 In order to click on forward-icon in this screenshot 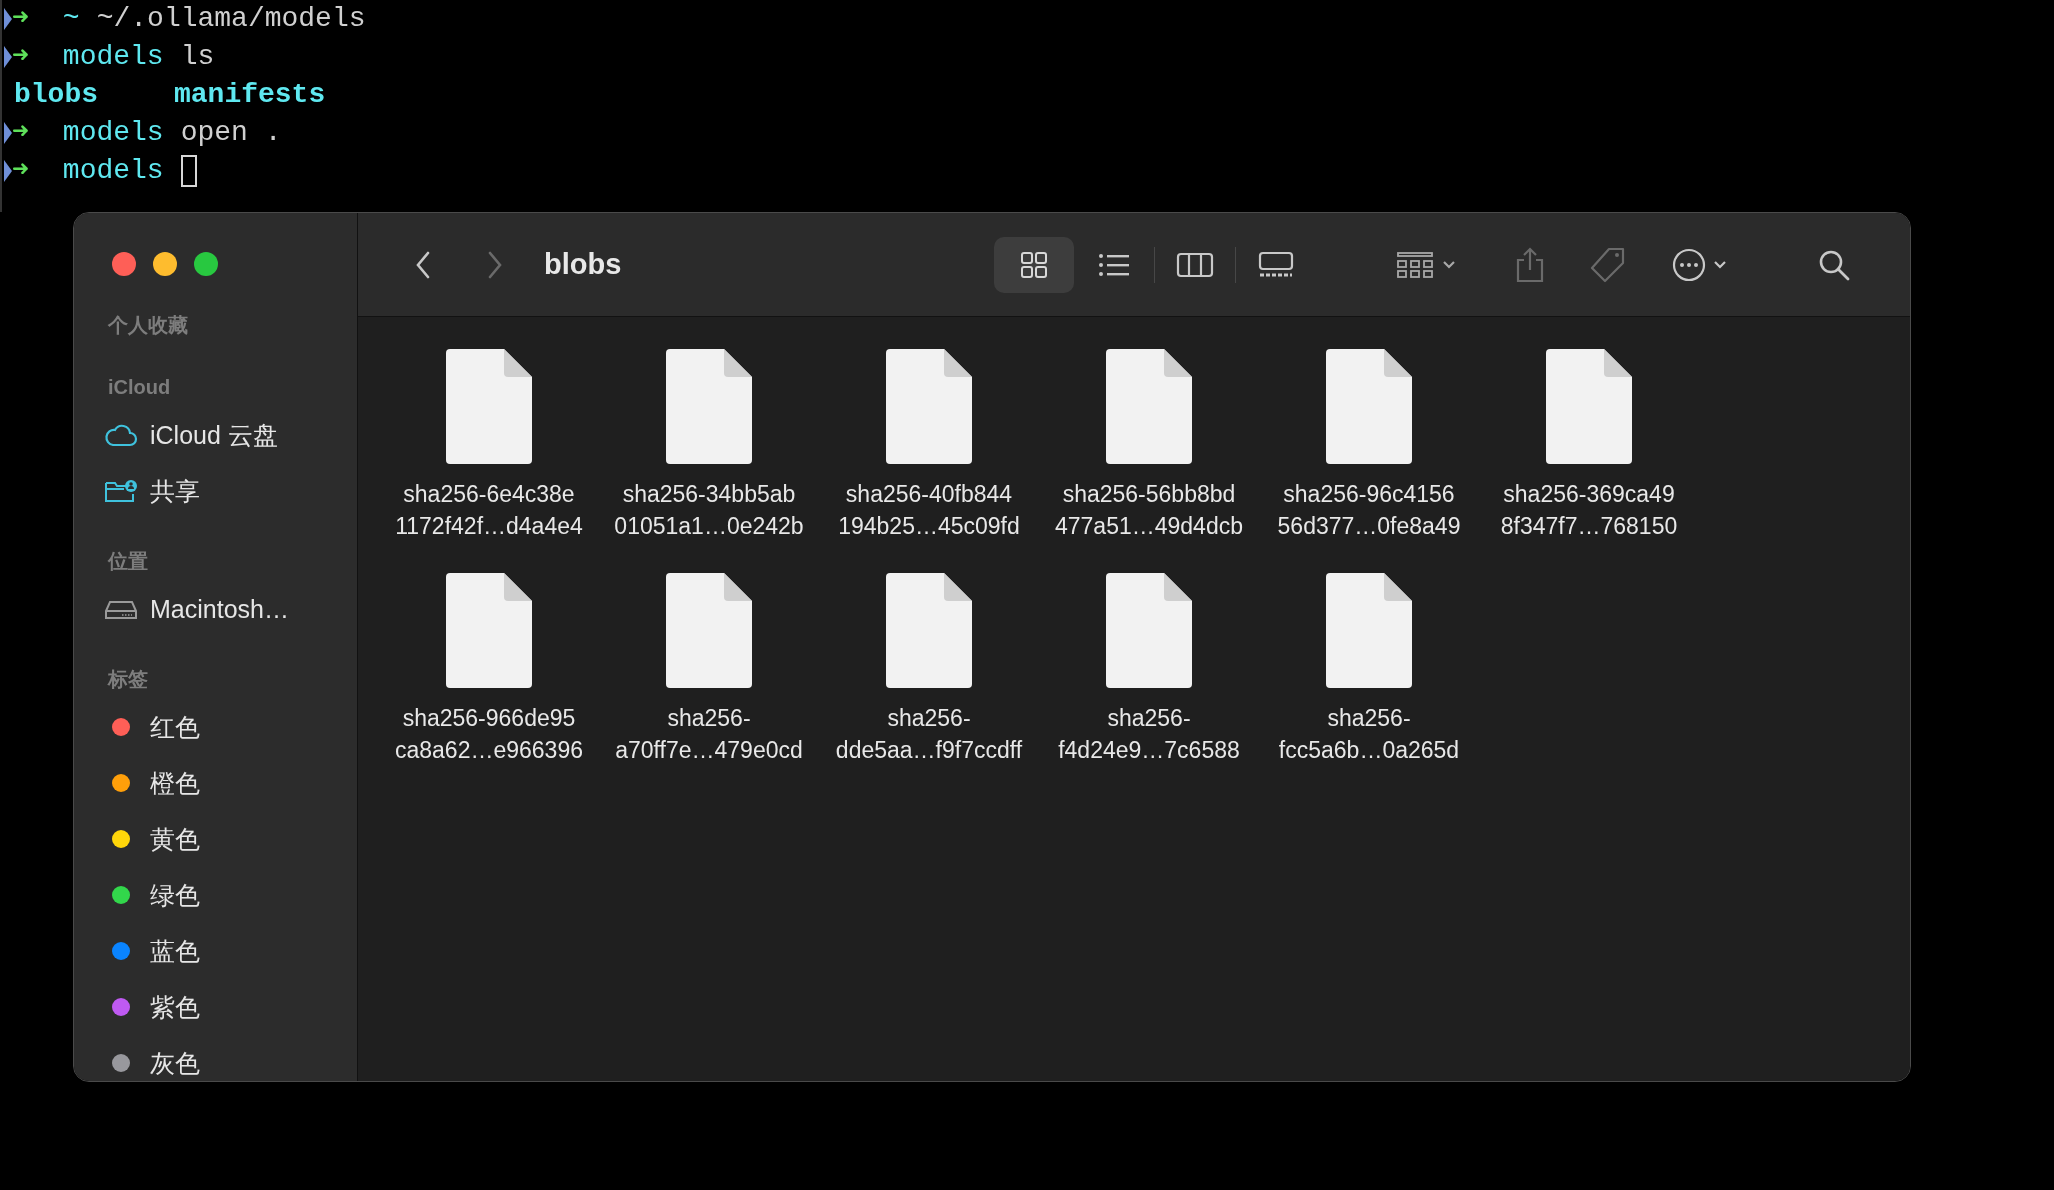, I will do `click(495, 264)`.